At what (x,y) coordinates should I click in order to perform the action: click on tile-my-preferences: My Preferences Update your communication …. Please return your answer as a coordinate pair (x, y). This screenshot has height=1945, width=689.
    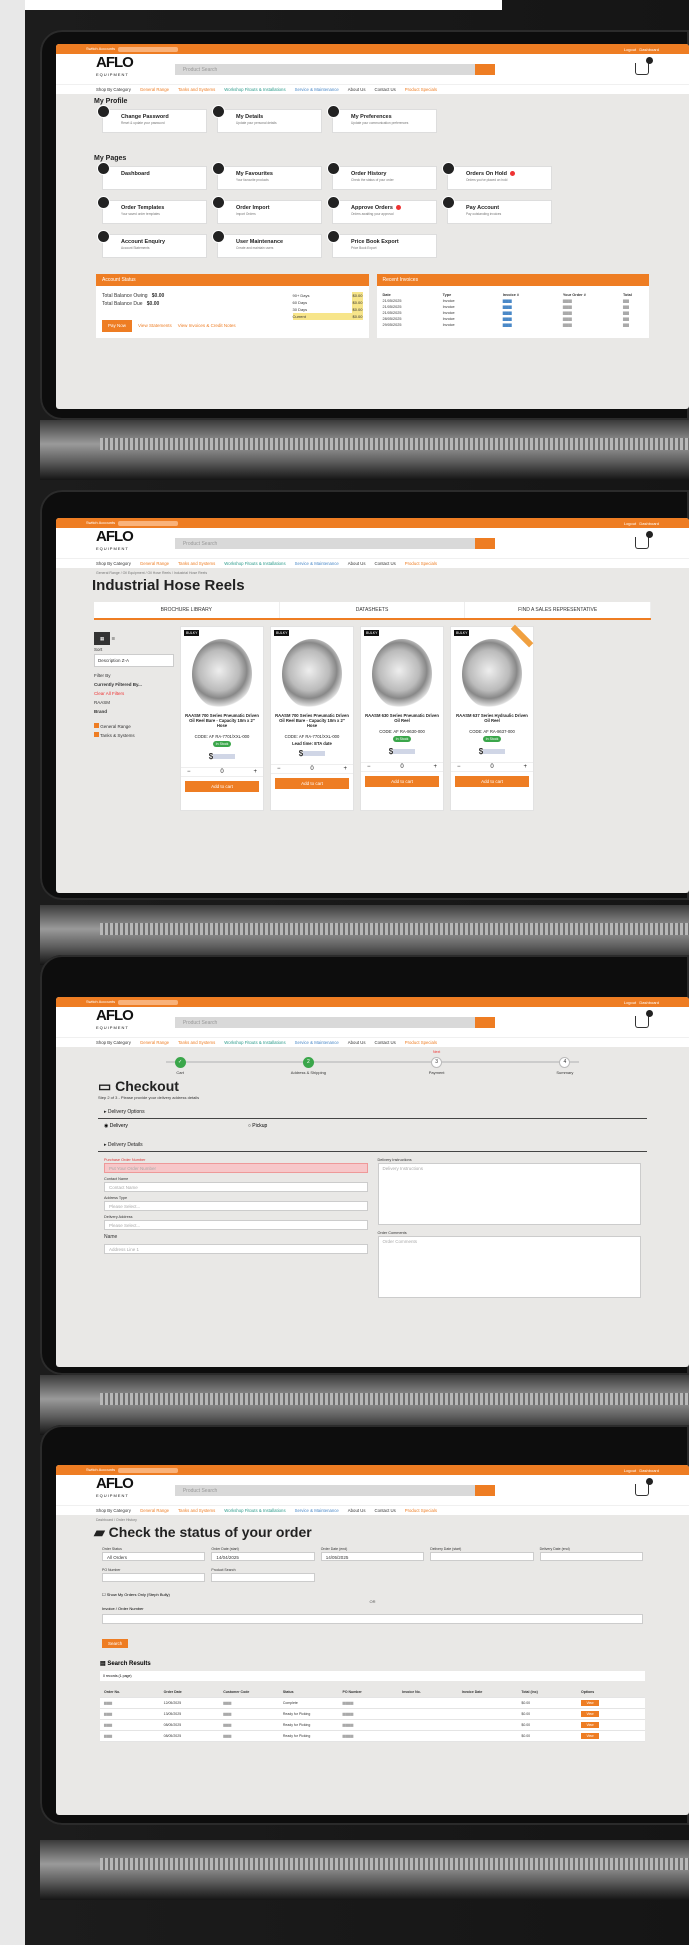
    Looking at the image, I should click on (382, 119).